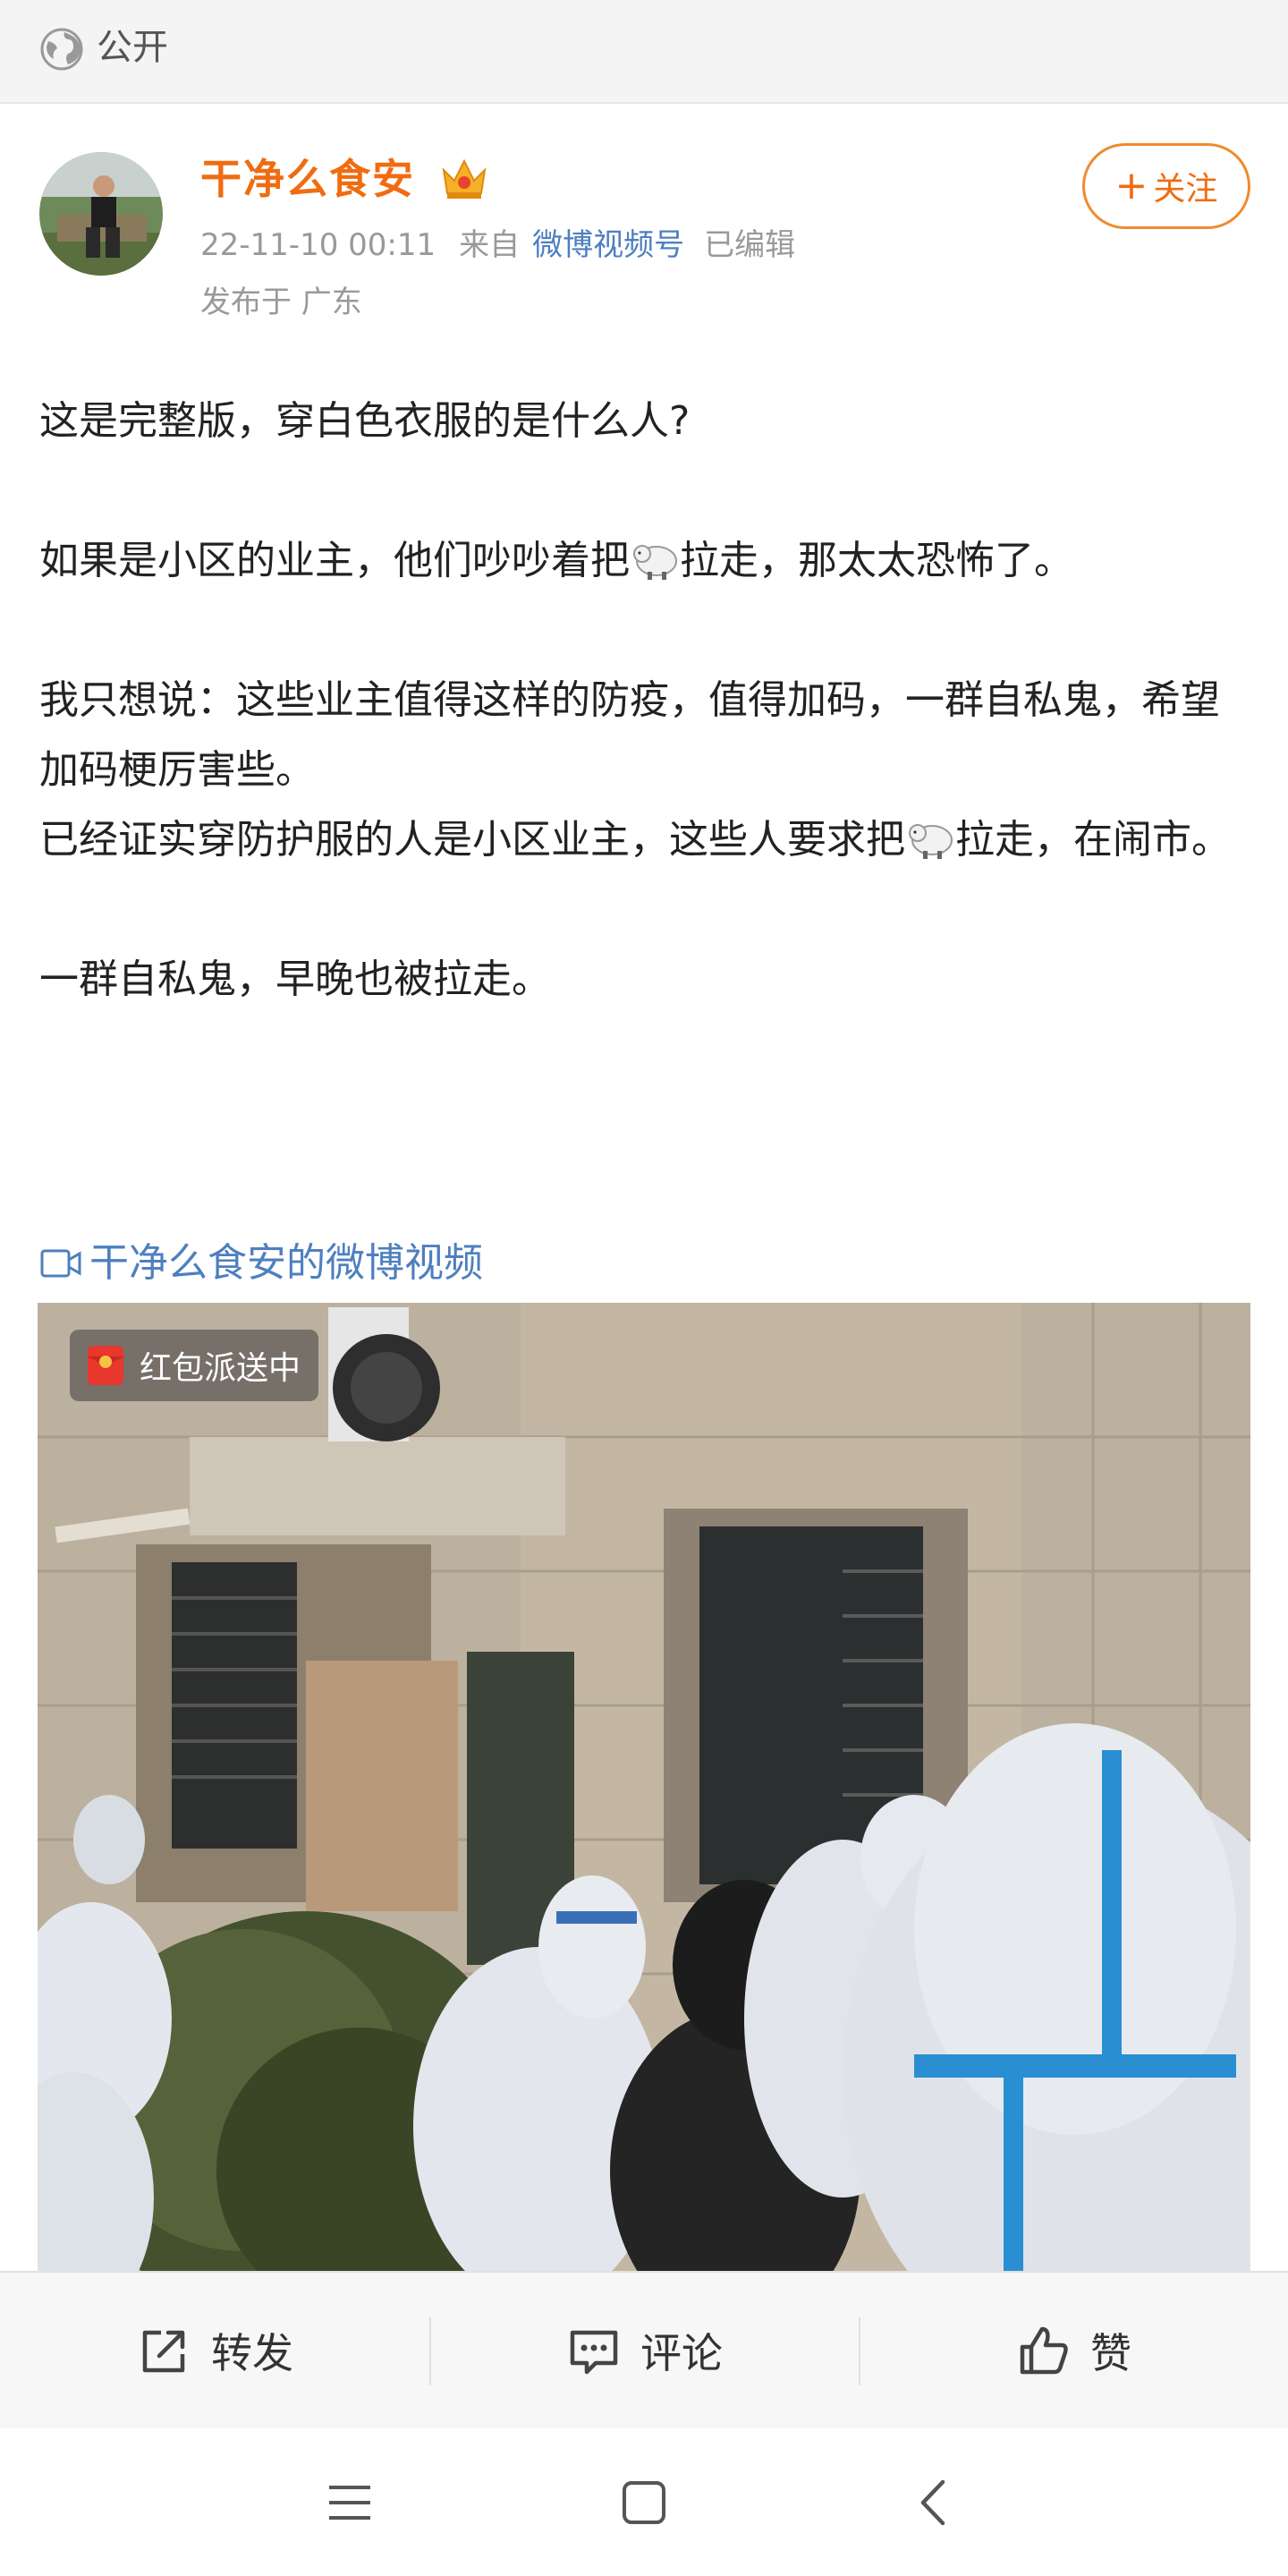  I want to click on follow-button: + 关注, so click(1166, 186).